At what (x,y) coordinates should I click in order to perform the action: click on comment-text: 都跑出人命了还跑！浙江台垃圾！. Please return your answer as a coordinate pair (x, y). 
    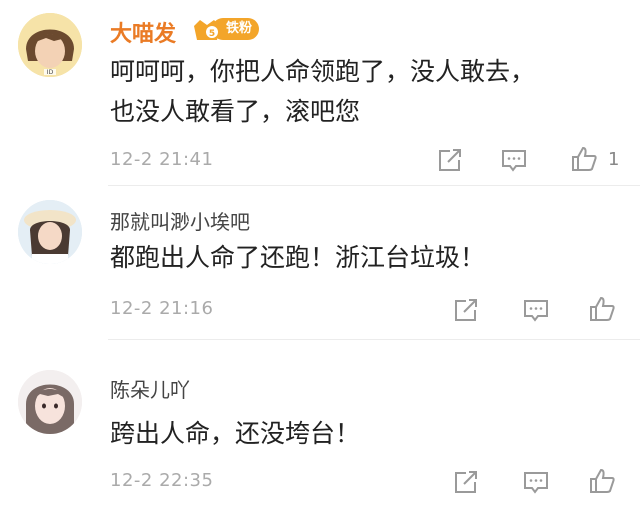
    Looking at the image, I should click on (298, 257).